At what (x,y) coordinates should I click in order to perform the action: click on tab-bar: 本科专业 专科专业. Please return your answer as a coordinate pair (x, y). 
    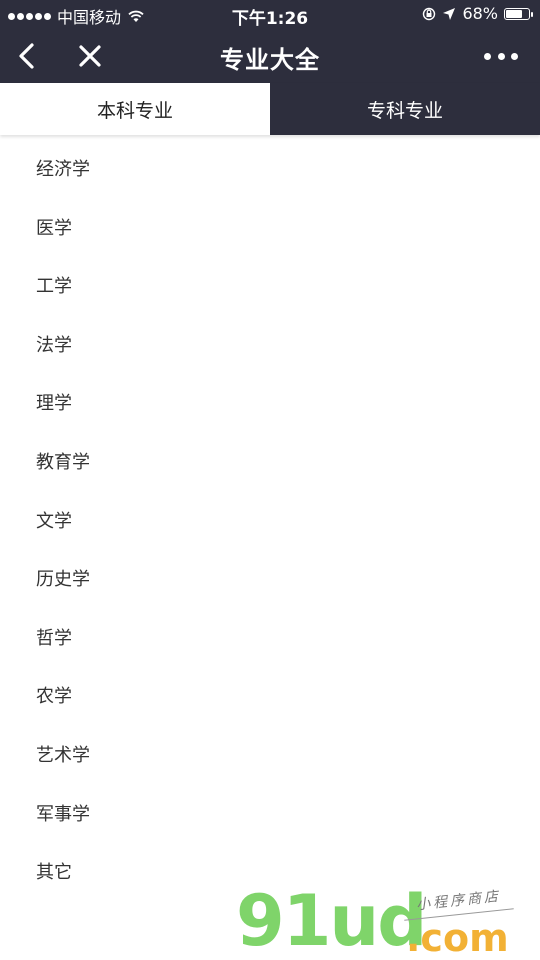
    Looking at the image, I should click on (270, 109).